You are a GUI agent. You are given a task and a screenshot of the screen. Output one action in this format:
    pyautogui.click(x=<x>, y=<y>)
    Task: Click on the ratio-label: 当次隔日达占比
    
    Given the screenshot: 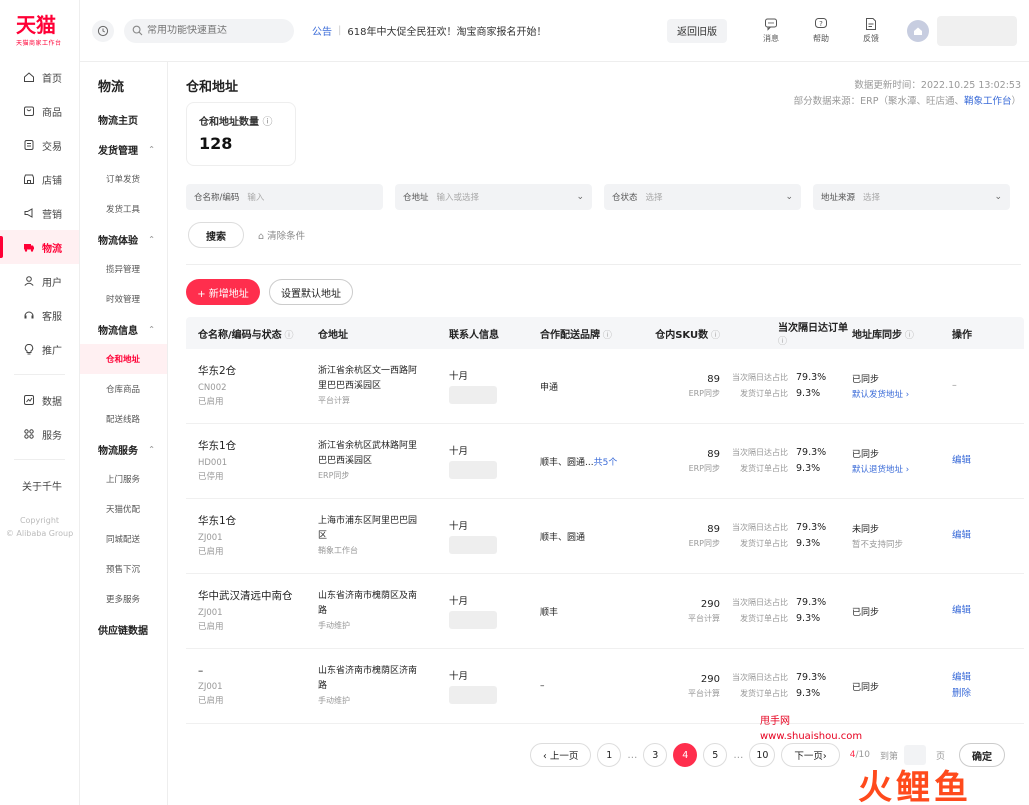 What is the action you would take?
    pyautogui.click(x=760, y=677)
    